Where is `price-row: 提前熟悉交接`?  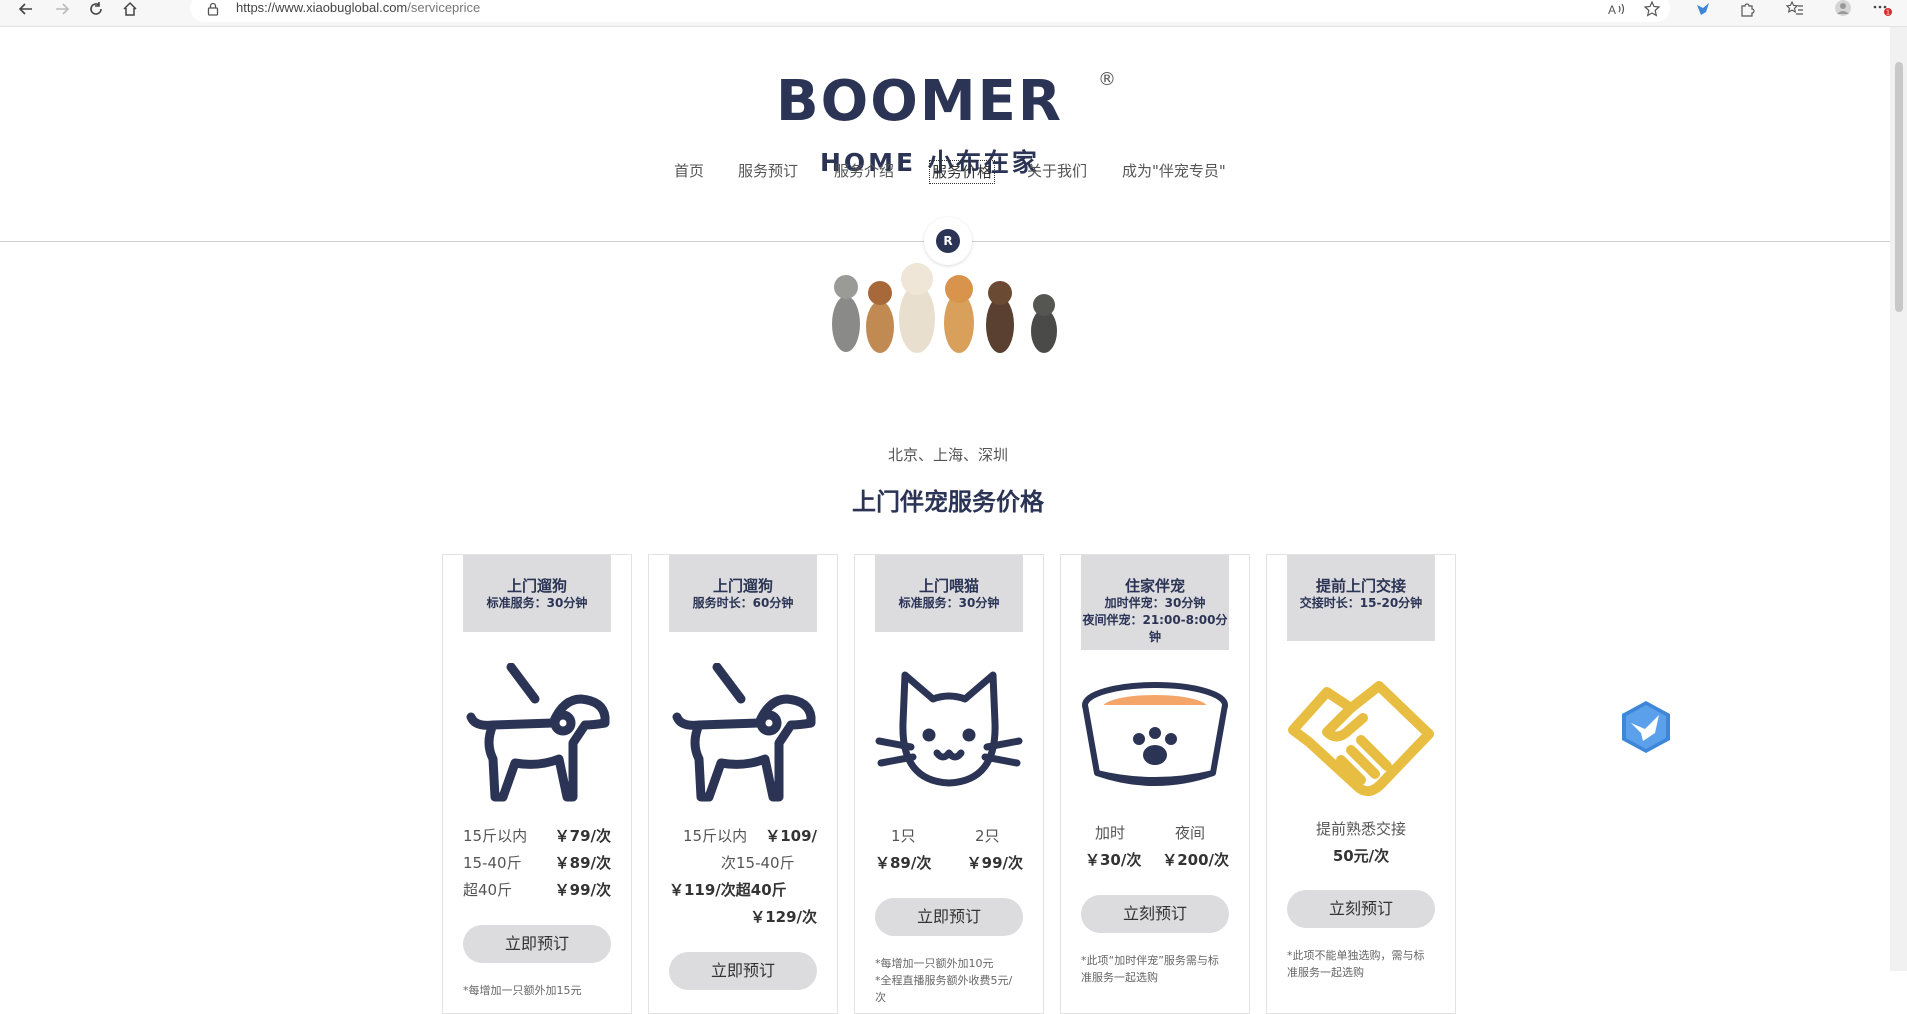 price-row: 提前熟悉交接 is located at coordinates (1361, 829).